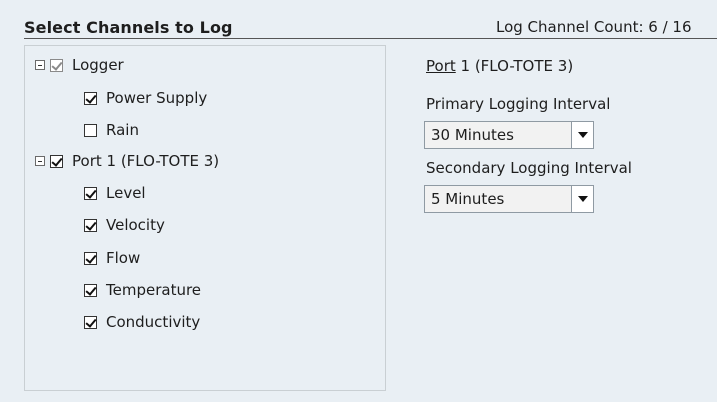 The height and width of the screenshot is (402, 717). I want to click on primary-interval-select: 30 Minutes, so click(509, 135).